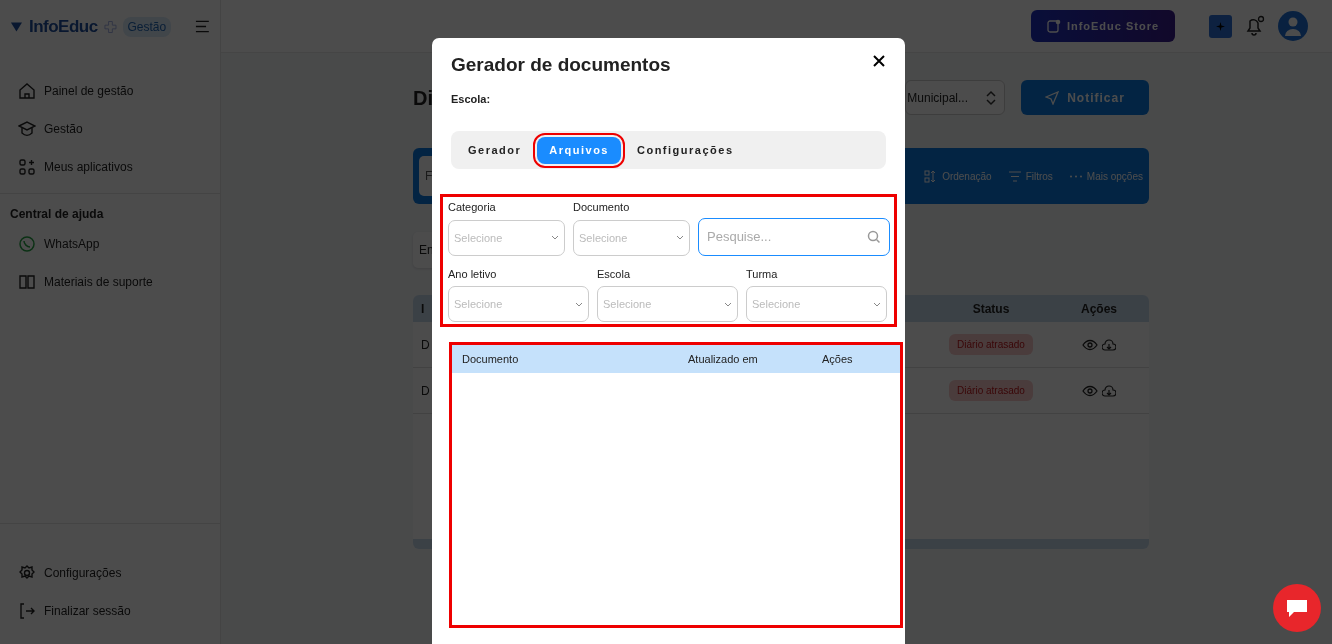  What do you see at coordinates (27, 167) in the screenshot?
I see `apps-icon` at bounding box center [27, 167].